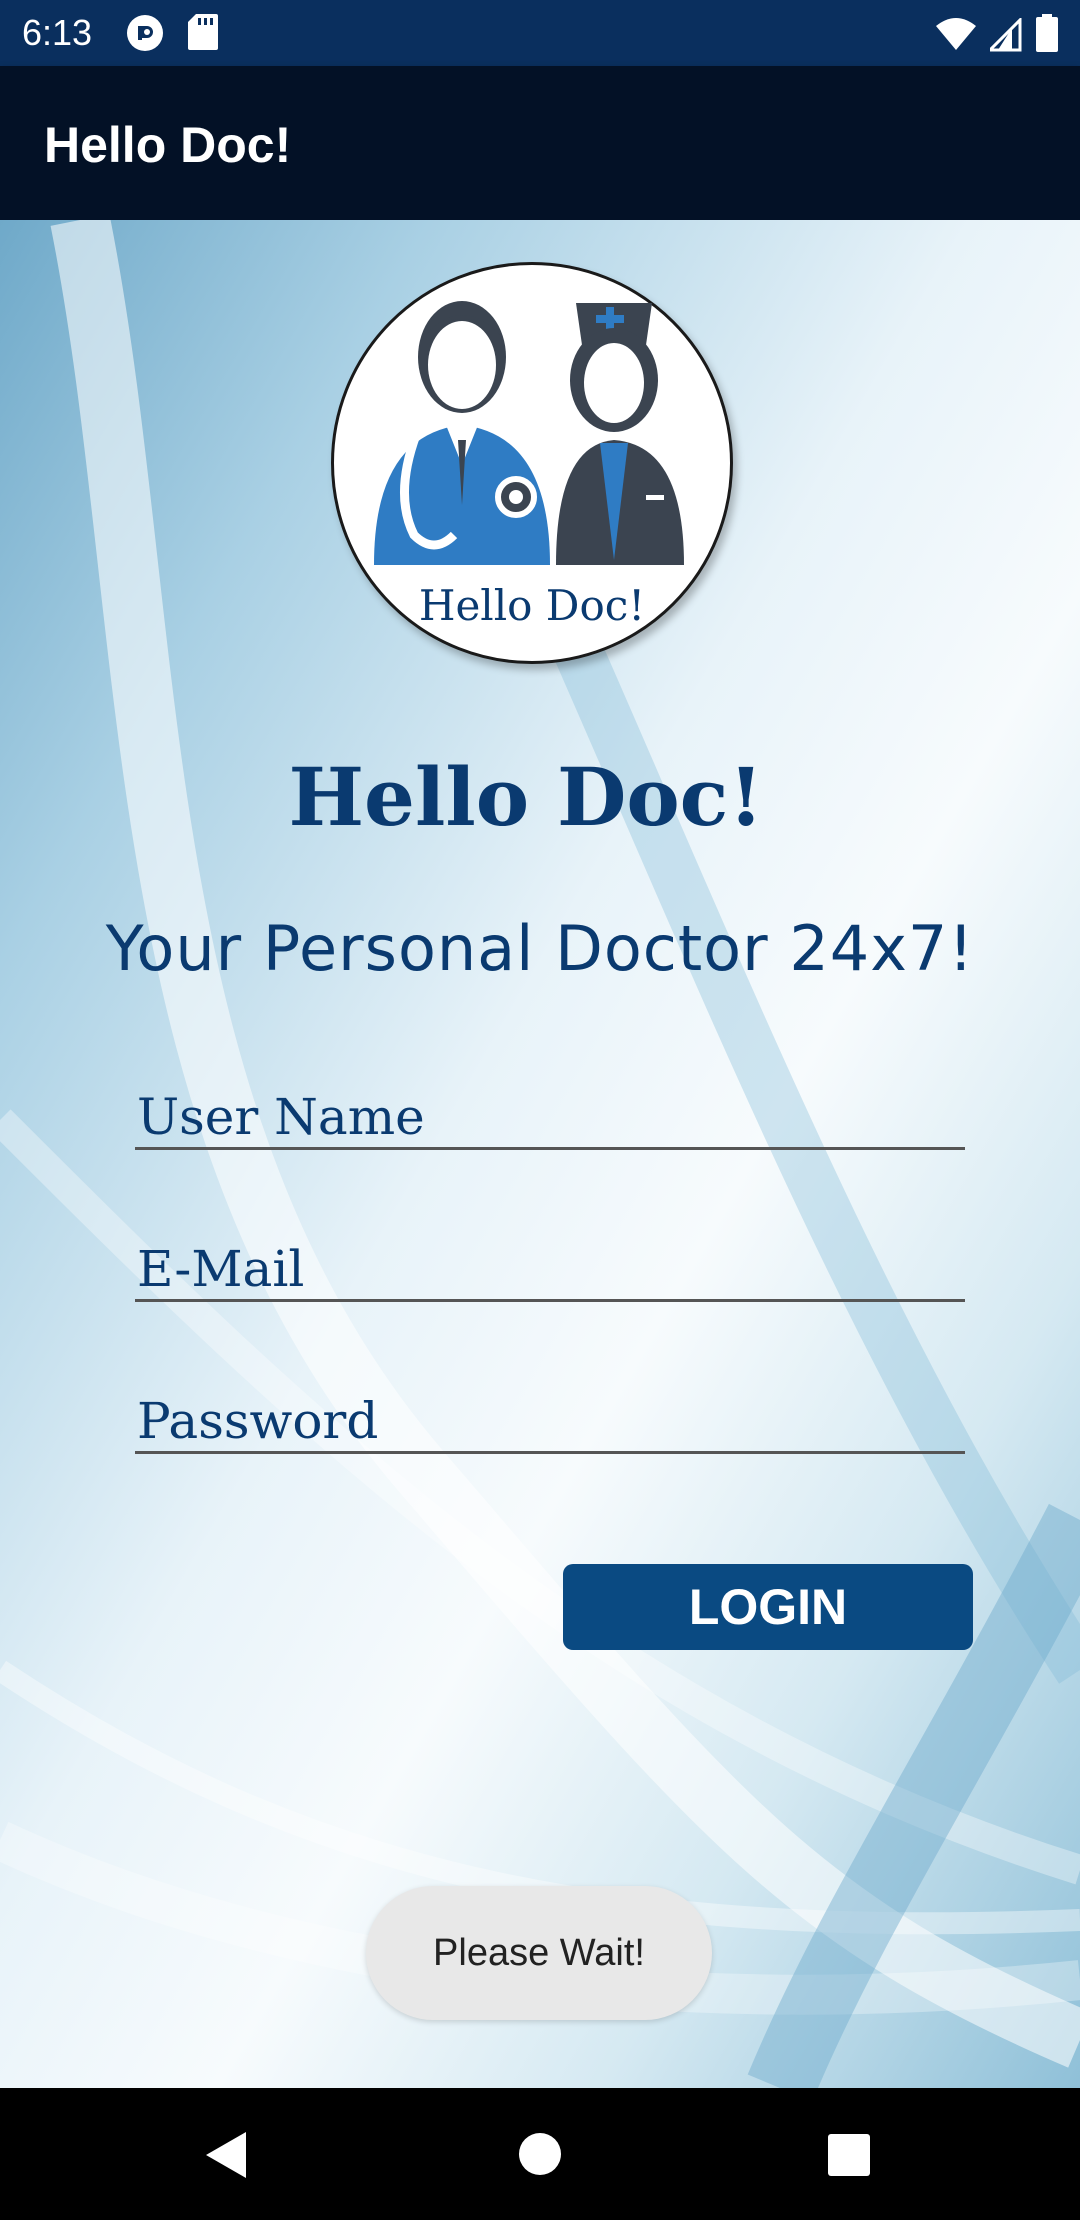 Image resolution: width=1080 pixels, height=2220 pixels. Describe the element at coordinates (540, 143) in the screenshot. I see `app-bar: Hello Doc!` at that location.